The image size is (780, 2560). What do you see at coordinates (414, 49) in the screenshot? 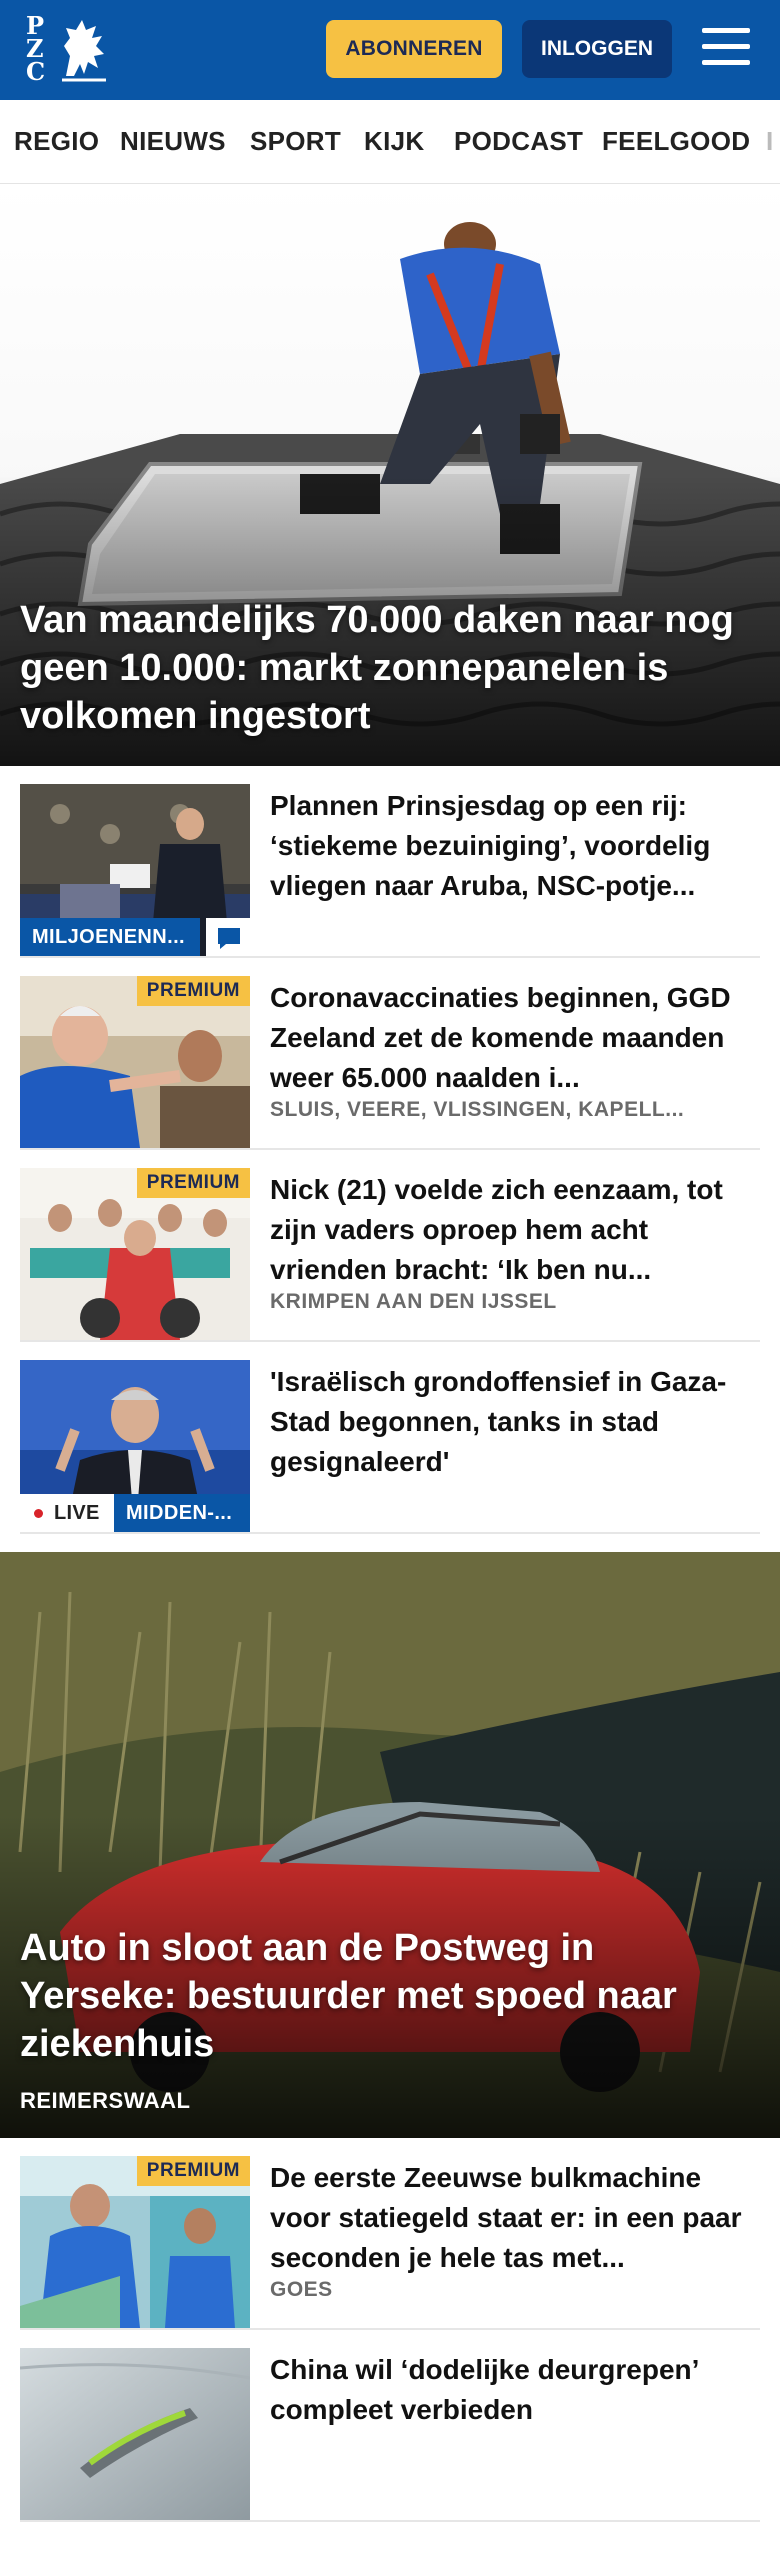
I see `subscribe-button: ABONNEREN` at bounding box center [414, 49].